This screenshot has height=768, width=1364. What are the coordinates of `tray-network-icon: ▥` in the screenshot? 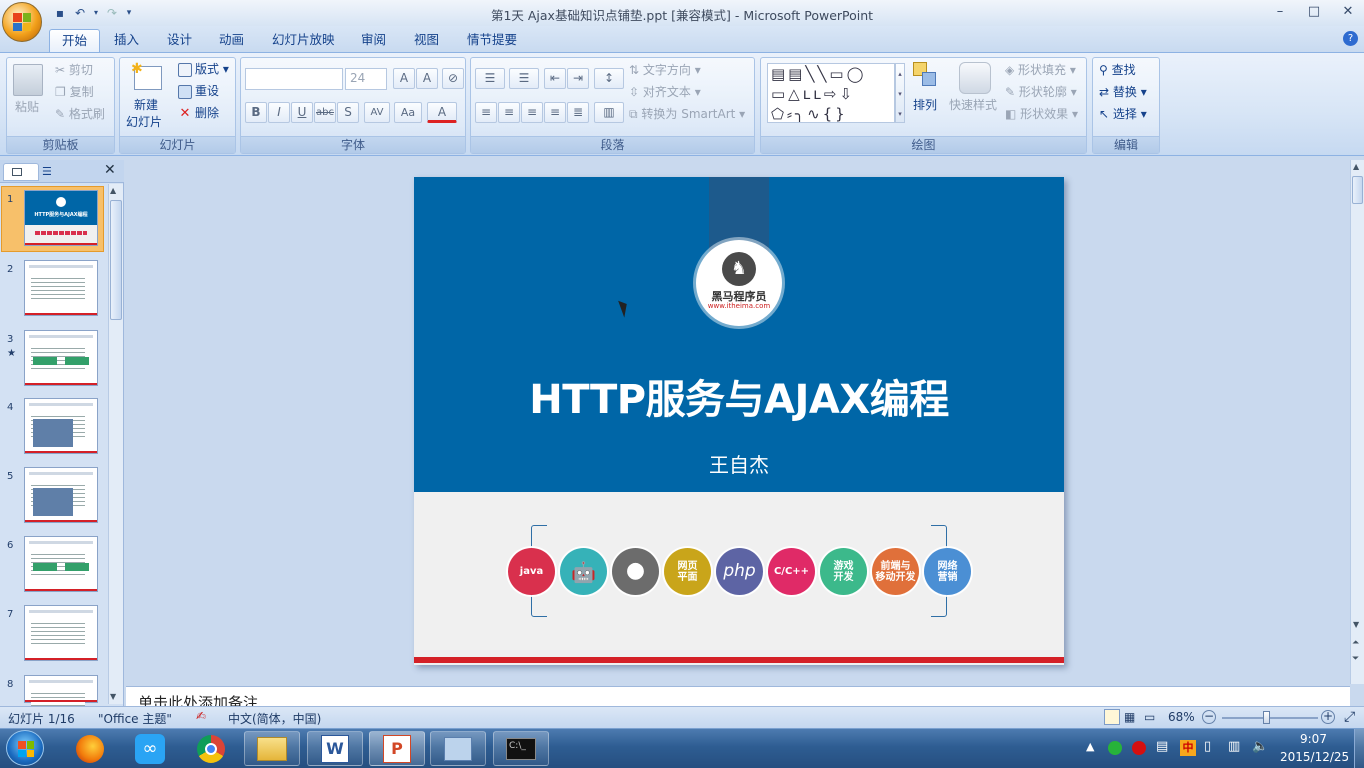 It's located at (1234, 746).